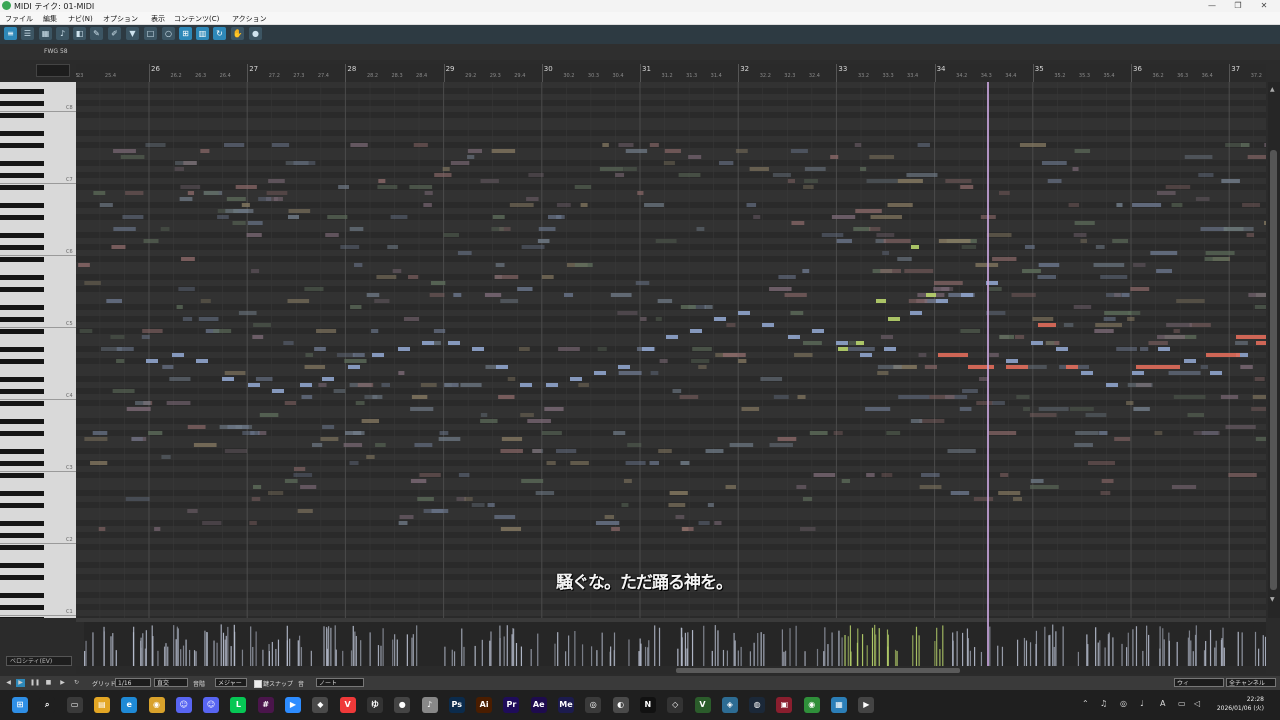 Image resolution: width=1280 pixels, height=720 pixels. Describe the element at coordinates (150, 33) in the screenshot. I see `select-box-icon: □` at that location.